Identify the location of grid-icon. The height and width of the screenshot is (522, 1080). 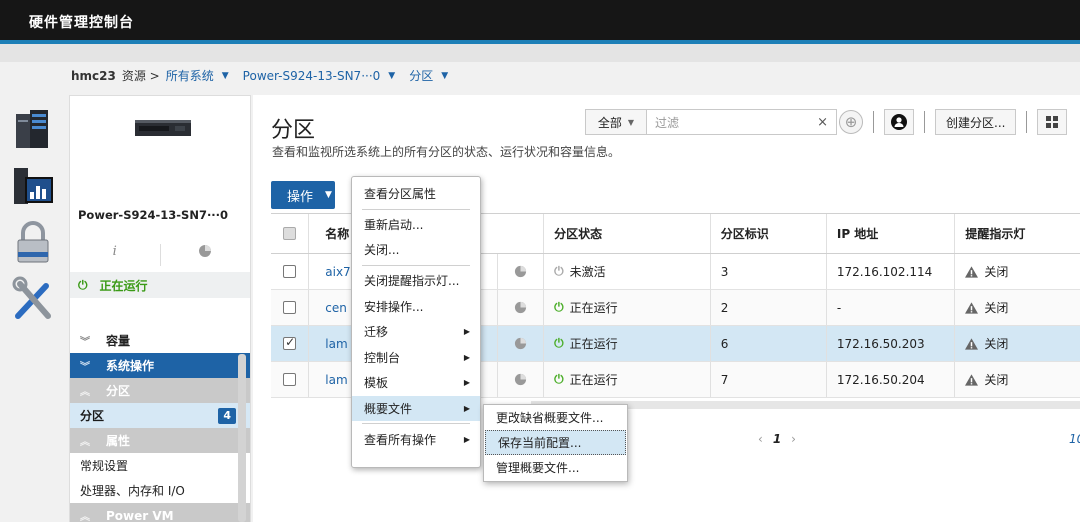
(1052, 122).